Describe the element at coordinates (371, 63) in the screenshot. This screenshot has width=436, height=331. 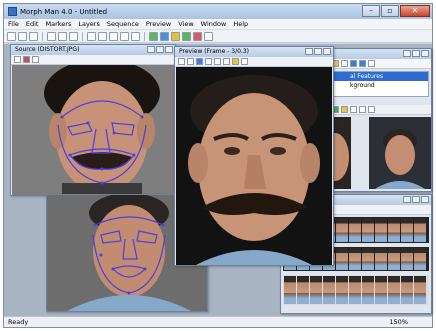
I see `delete-icon` at that location.